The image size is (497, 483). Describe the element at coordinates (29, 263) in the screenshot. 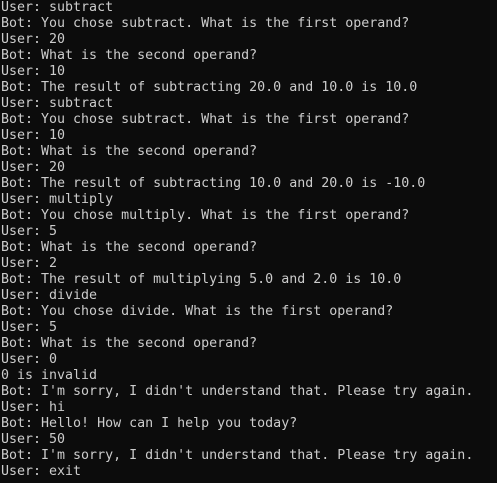

I see `console-line: User: 2` at that location.